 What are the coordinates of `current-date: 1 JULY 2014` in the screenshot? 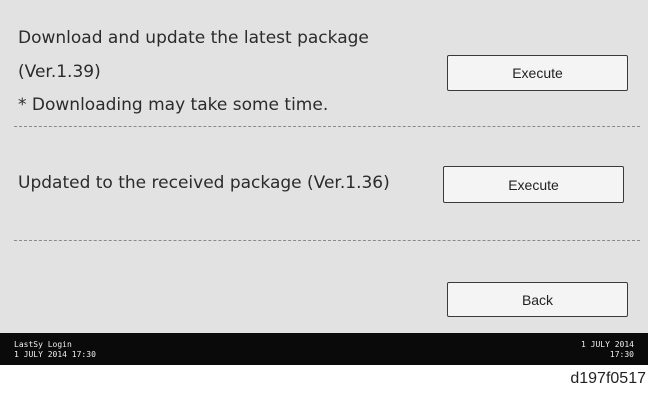 It's located at (607, 344).